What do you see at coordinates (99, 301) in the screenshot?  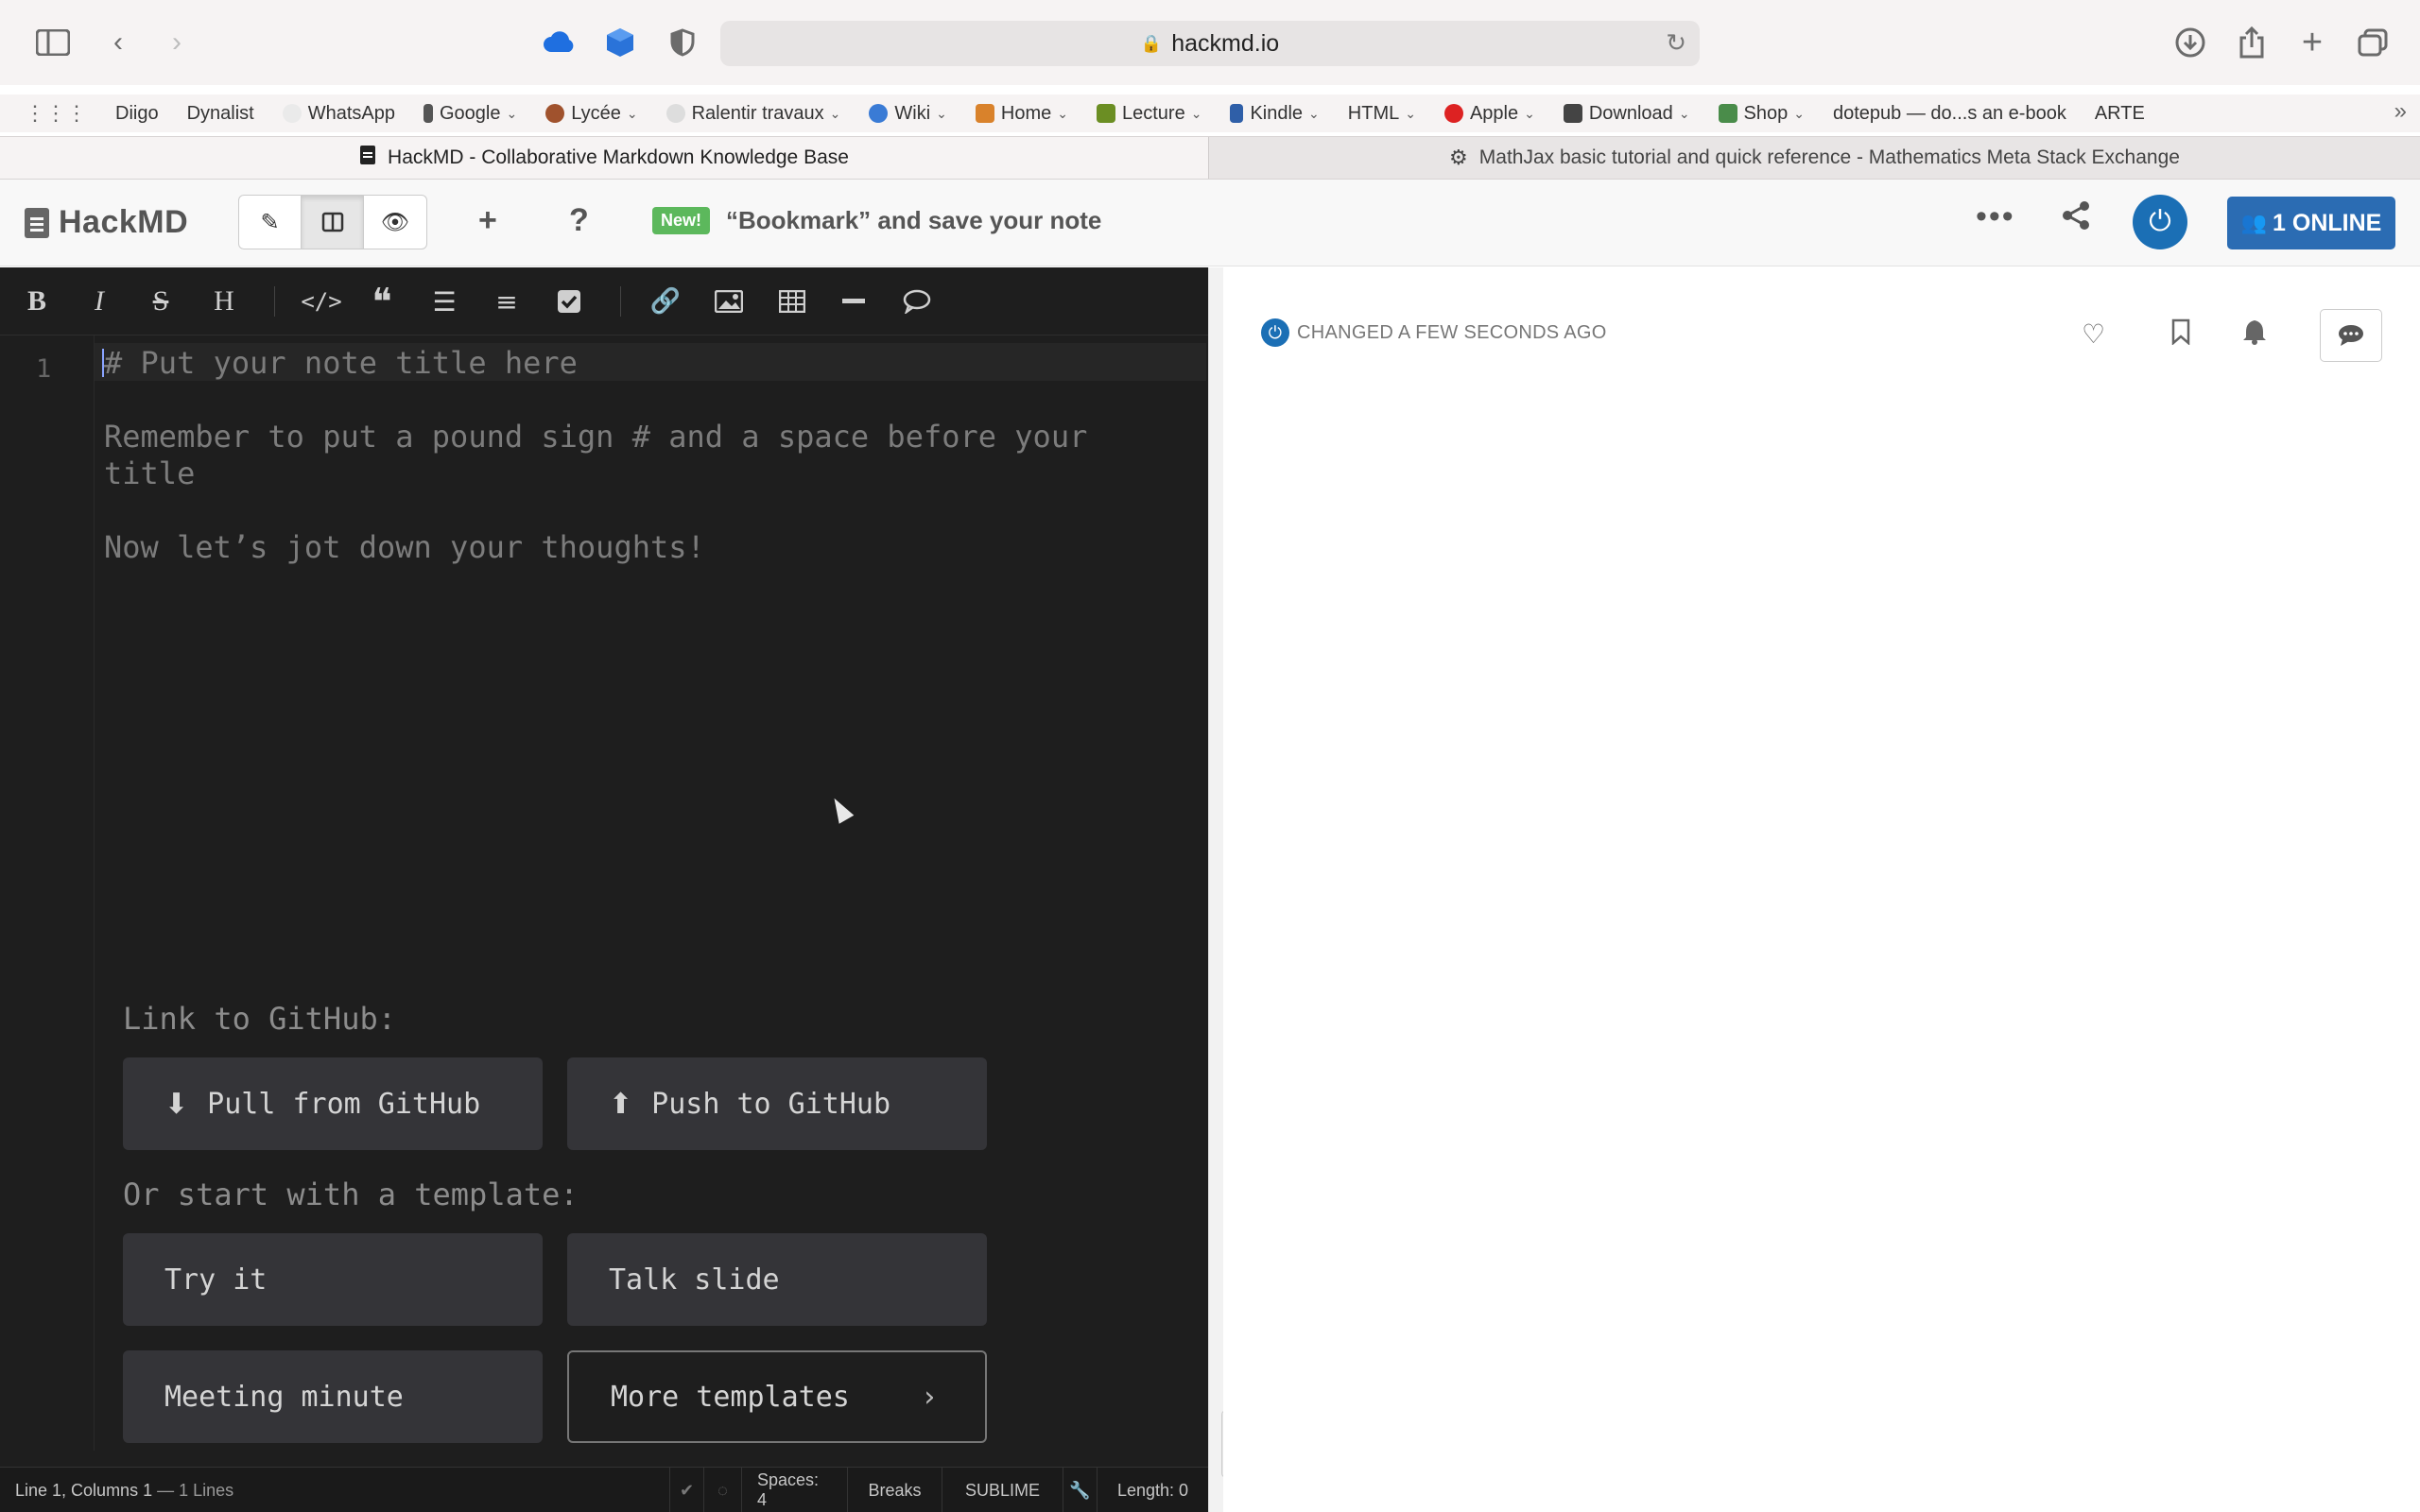 I see `italic-icon: I` at bounding box center [99, 301].